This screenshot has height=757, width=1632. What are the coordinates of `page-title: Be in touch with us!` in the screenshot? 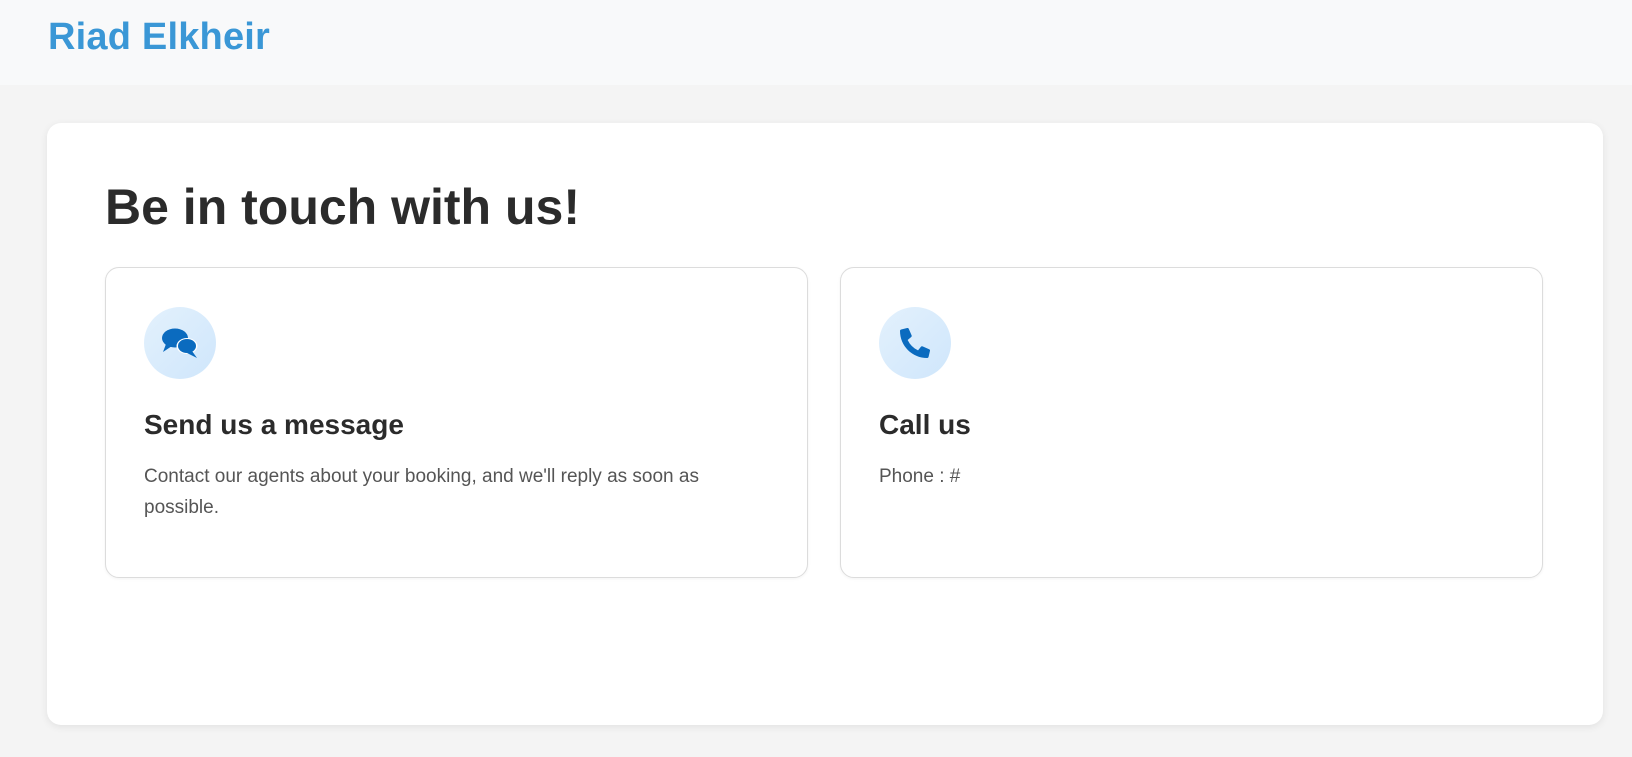 It's located at (342, 207).